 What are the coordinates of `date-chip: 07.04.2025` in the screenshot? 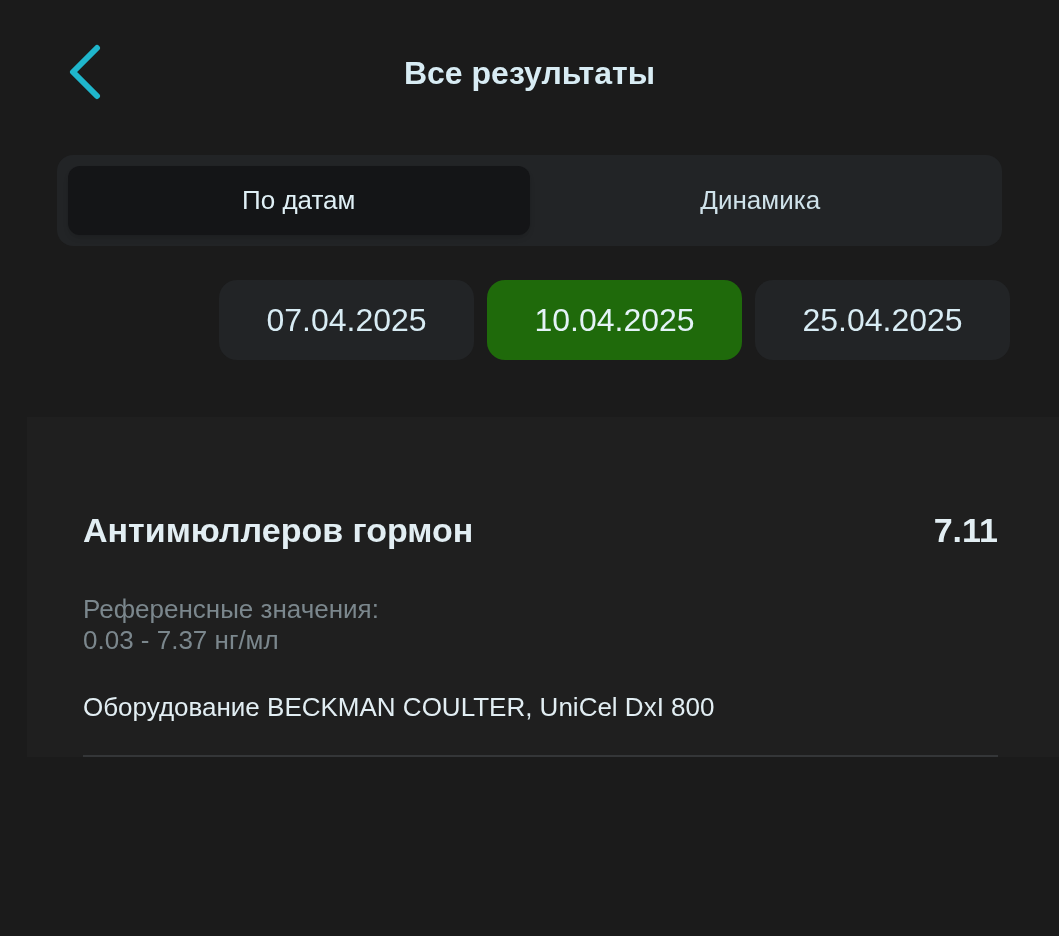 It's located at (346, 320).